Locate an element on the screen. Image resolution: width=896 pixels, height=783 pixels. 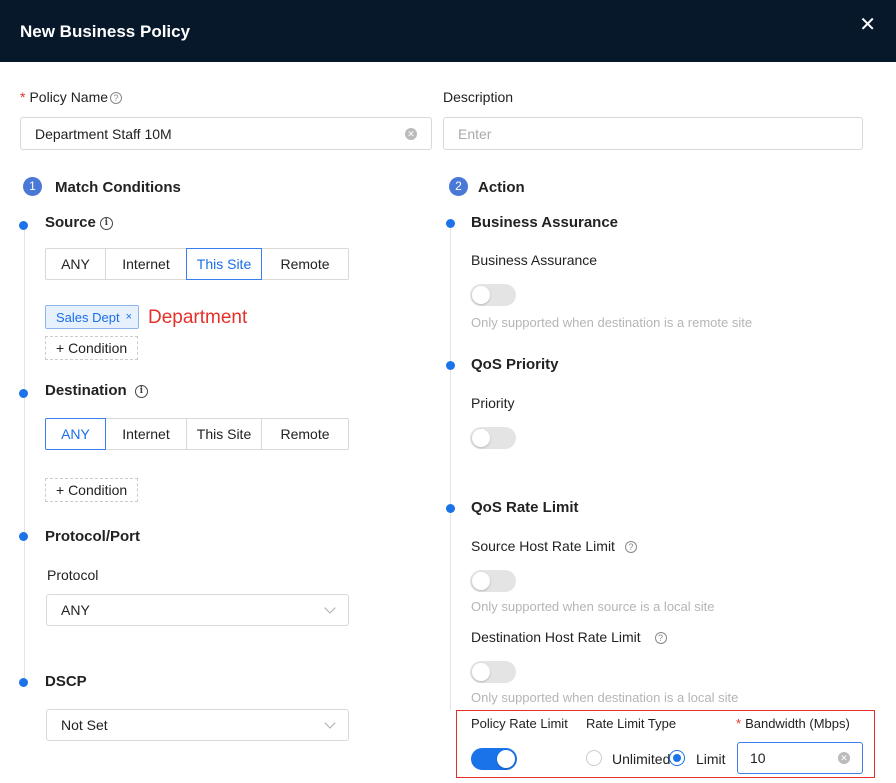
bandwidth-label: * Bandwidth (Mbps) is located at coordinates (793, 723).